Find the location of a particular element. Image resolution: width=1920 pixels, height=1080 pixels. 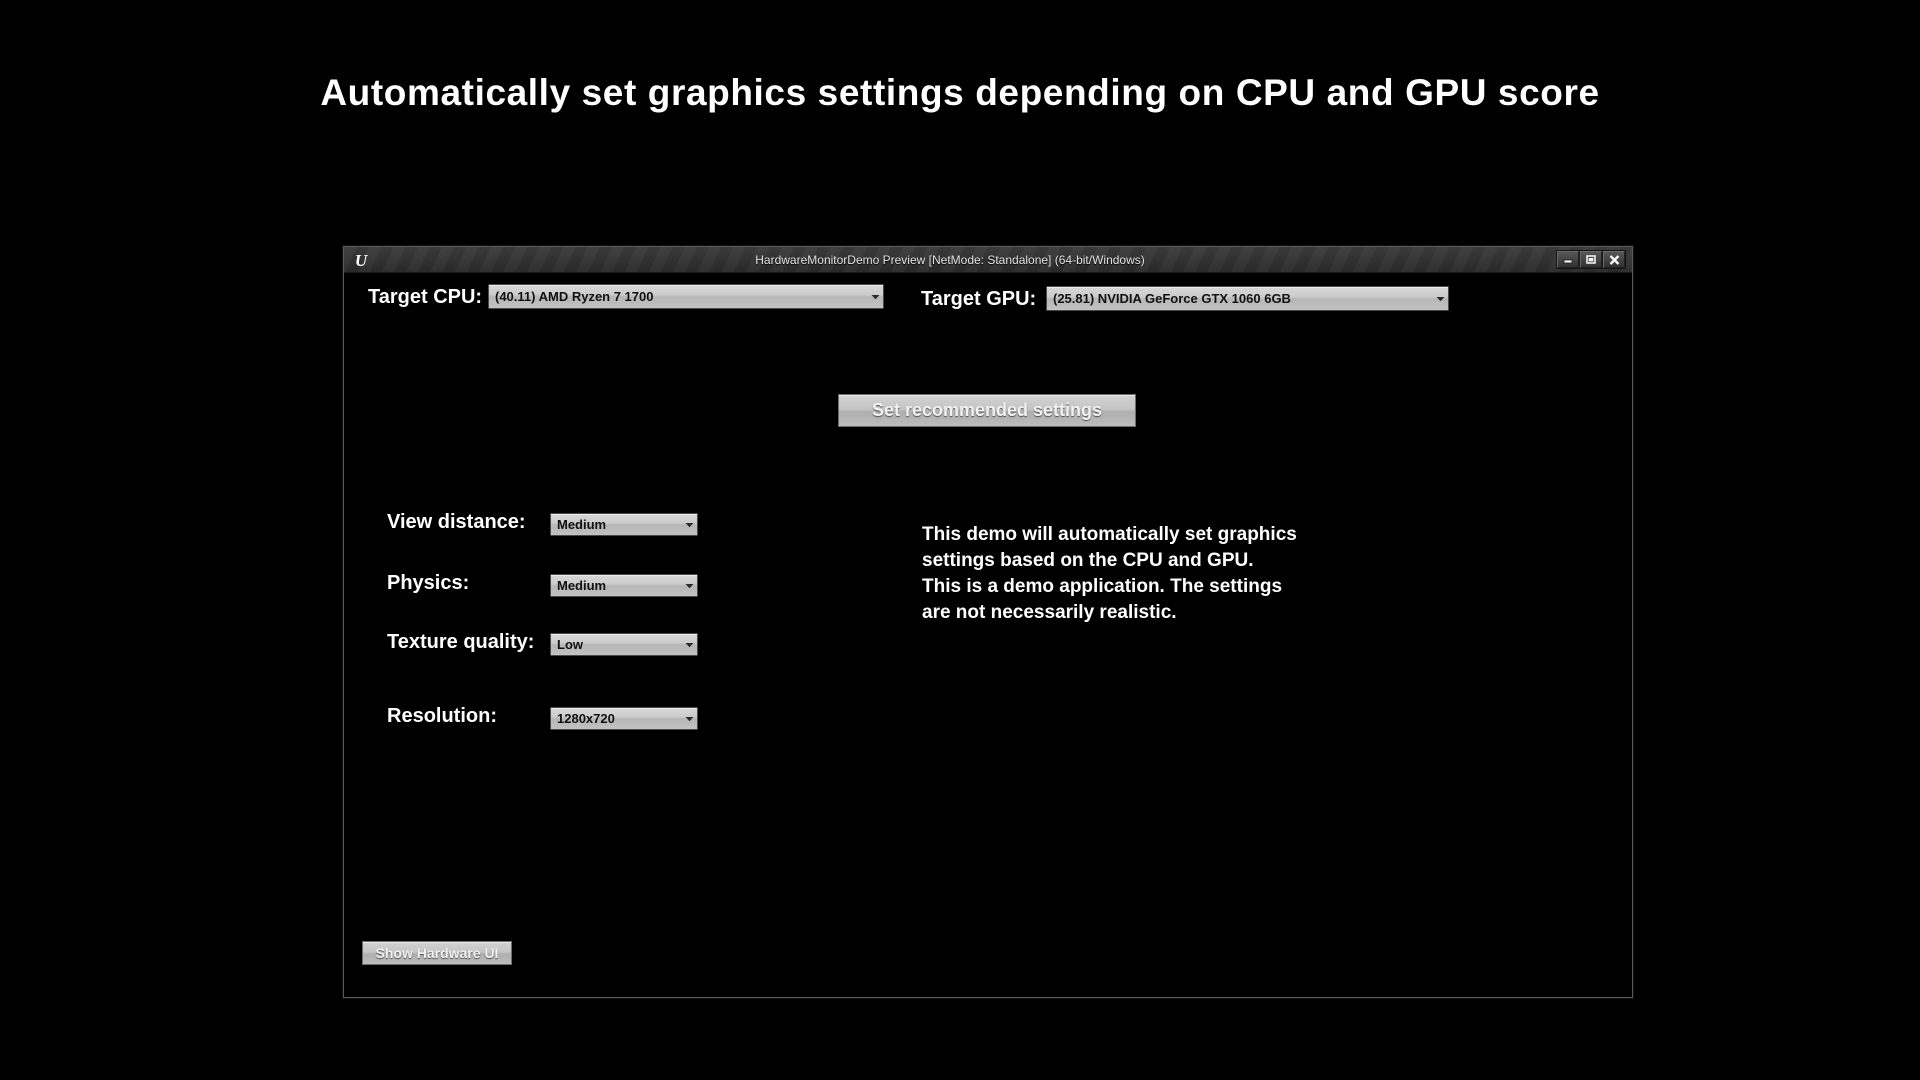

setting-value-physics: Medium is located at coordinates (582, 585).